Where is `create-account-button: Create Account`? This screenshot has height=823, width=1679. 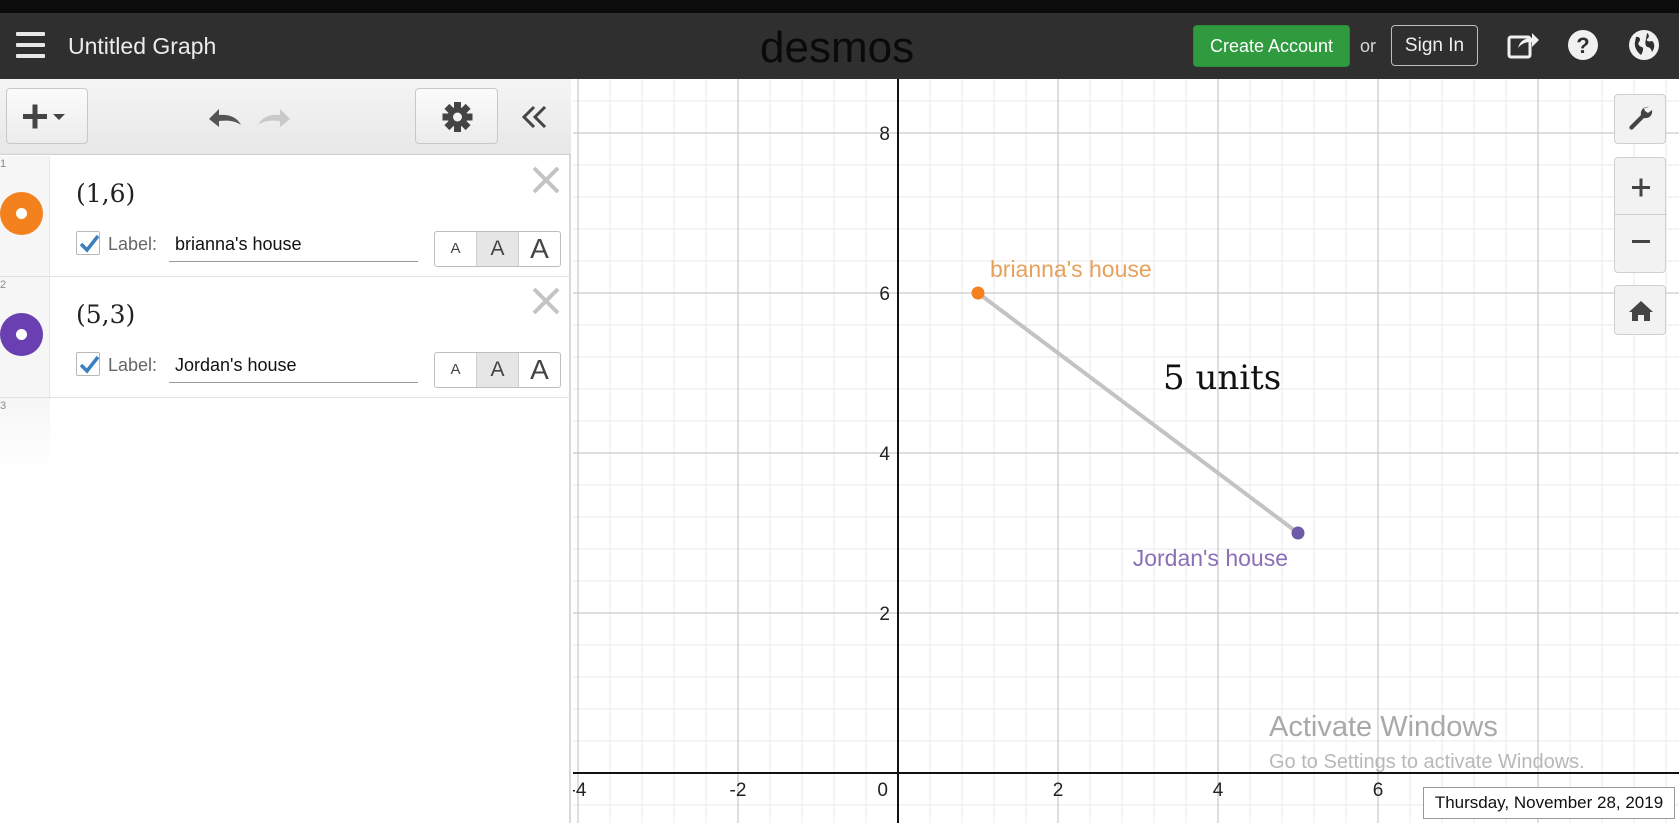
create-account-button: Create Account is located at coordinates (1271, 46).